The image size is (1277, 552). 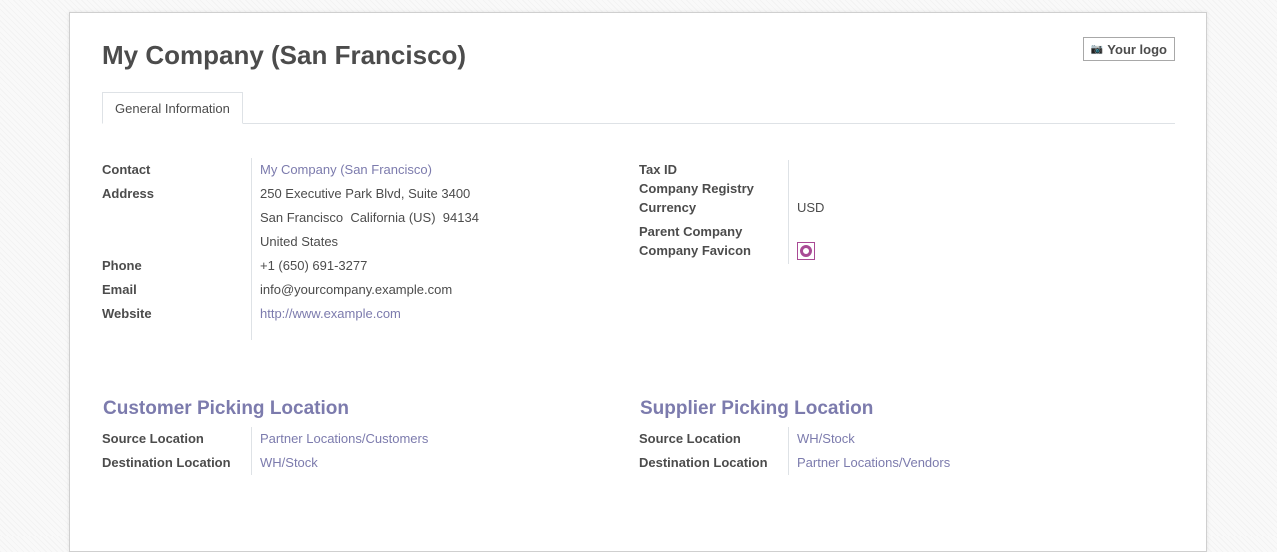 I want to click on company-favicon-row: Company Favicon, so click(x=731, y=252).